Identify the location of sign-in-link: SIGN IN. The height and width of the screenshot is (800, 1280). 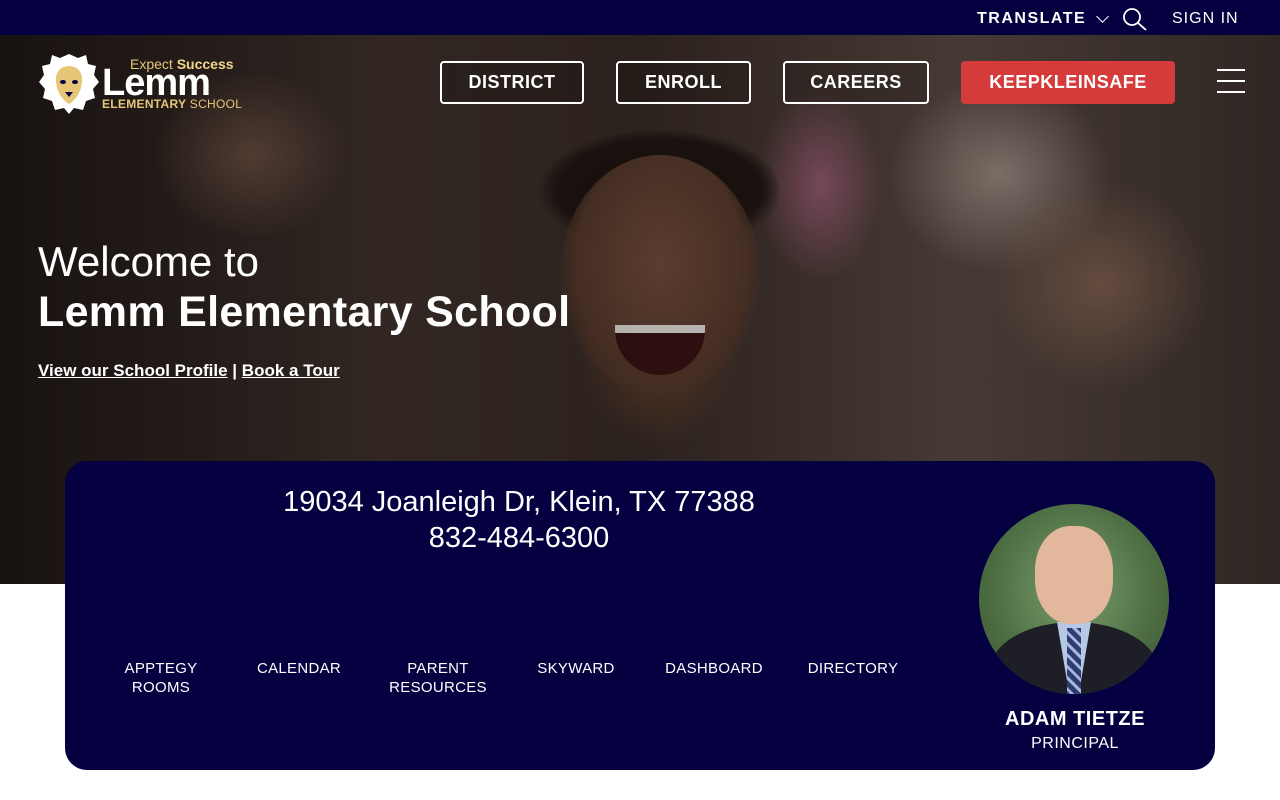
(1205, 19).